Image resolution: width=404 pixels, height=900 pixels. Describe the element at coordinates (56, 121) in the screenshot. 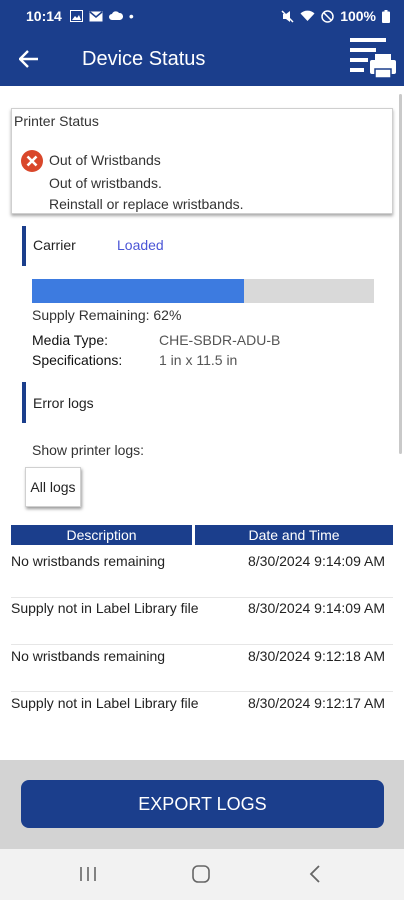

I see `printer-status-header: Printer Status` at that location.